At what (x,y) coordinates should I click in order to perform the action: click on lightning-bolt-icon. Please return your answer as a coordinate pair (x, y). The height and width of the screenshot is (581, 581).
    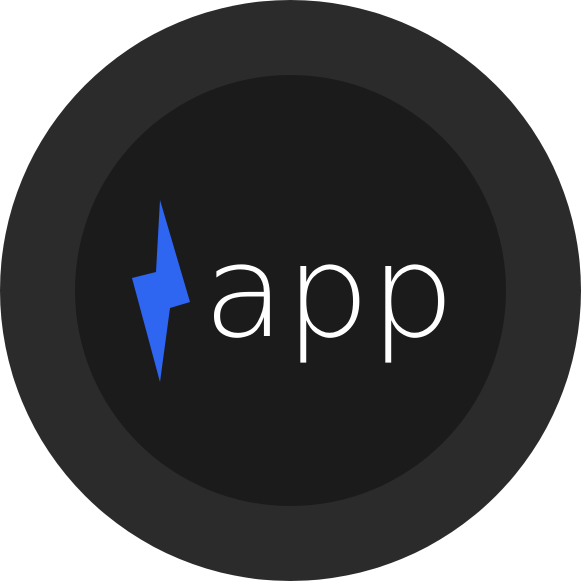
    Looking at the image, I should click on (161, 291).